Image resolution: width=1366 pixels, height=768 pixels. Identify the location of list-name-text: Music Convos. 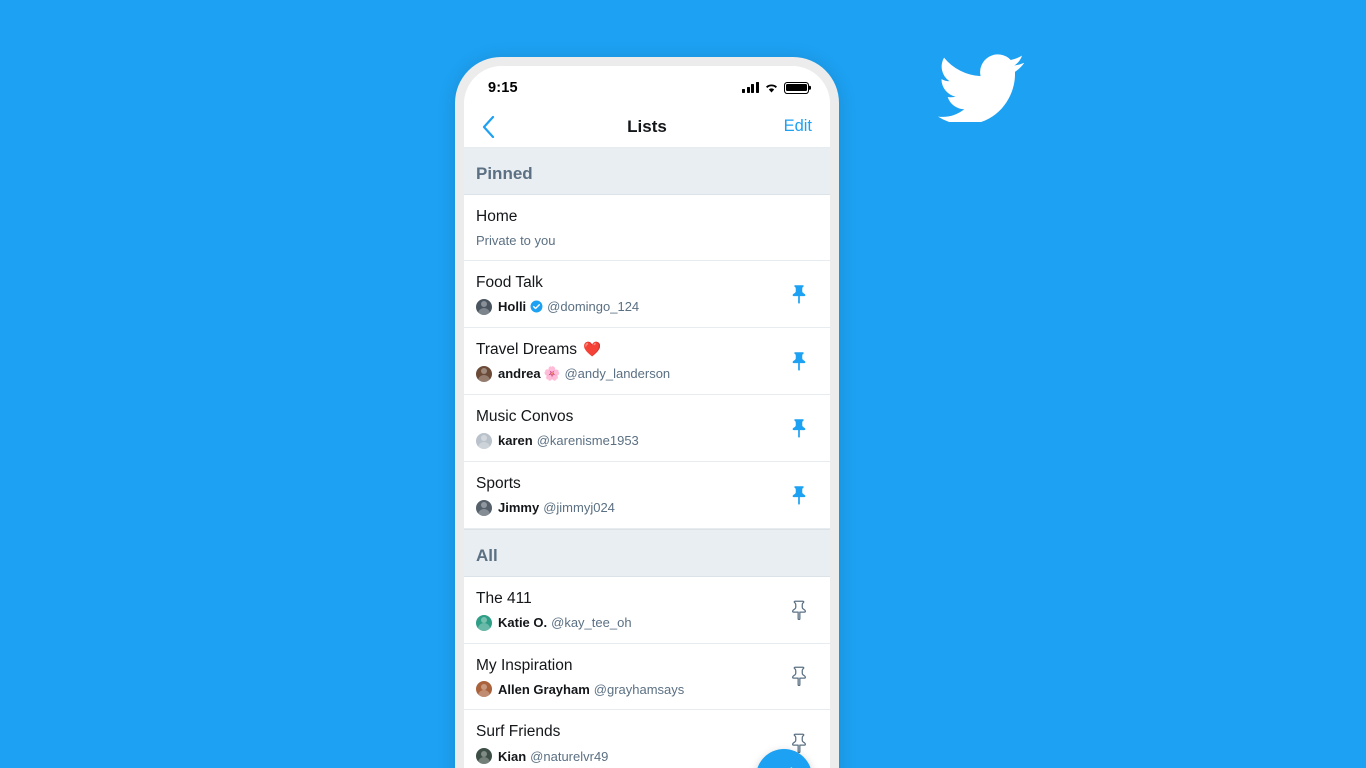
(525, 416).